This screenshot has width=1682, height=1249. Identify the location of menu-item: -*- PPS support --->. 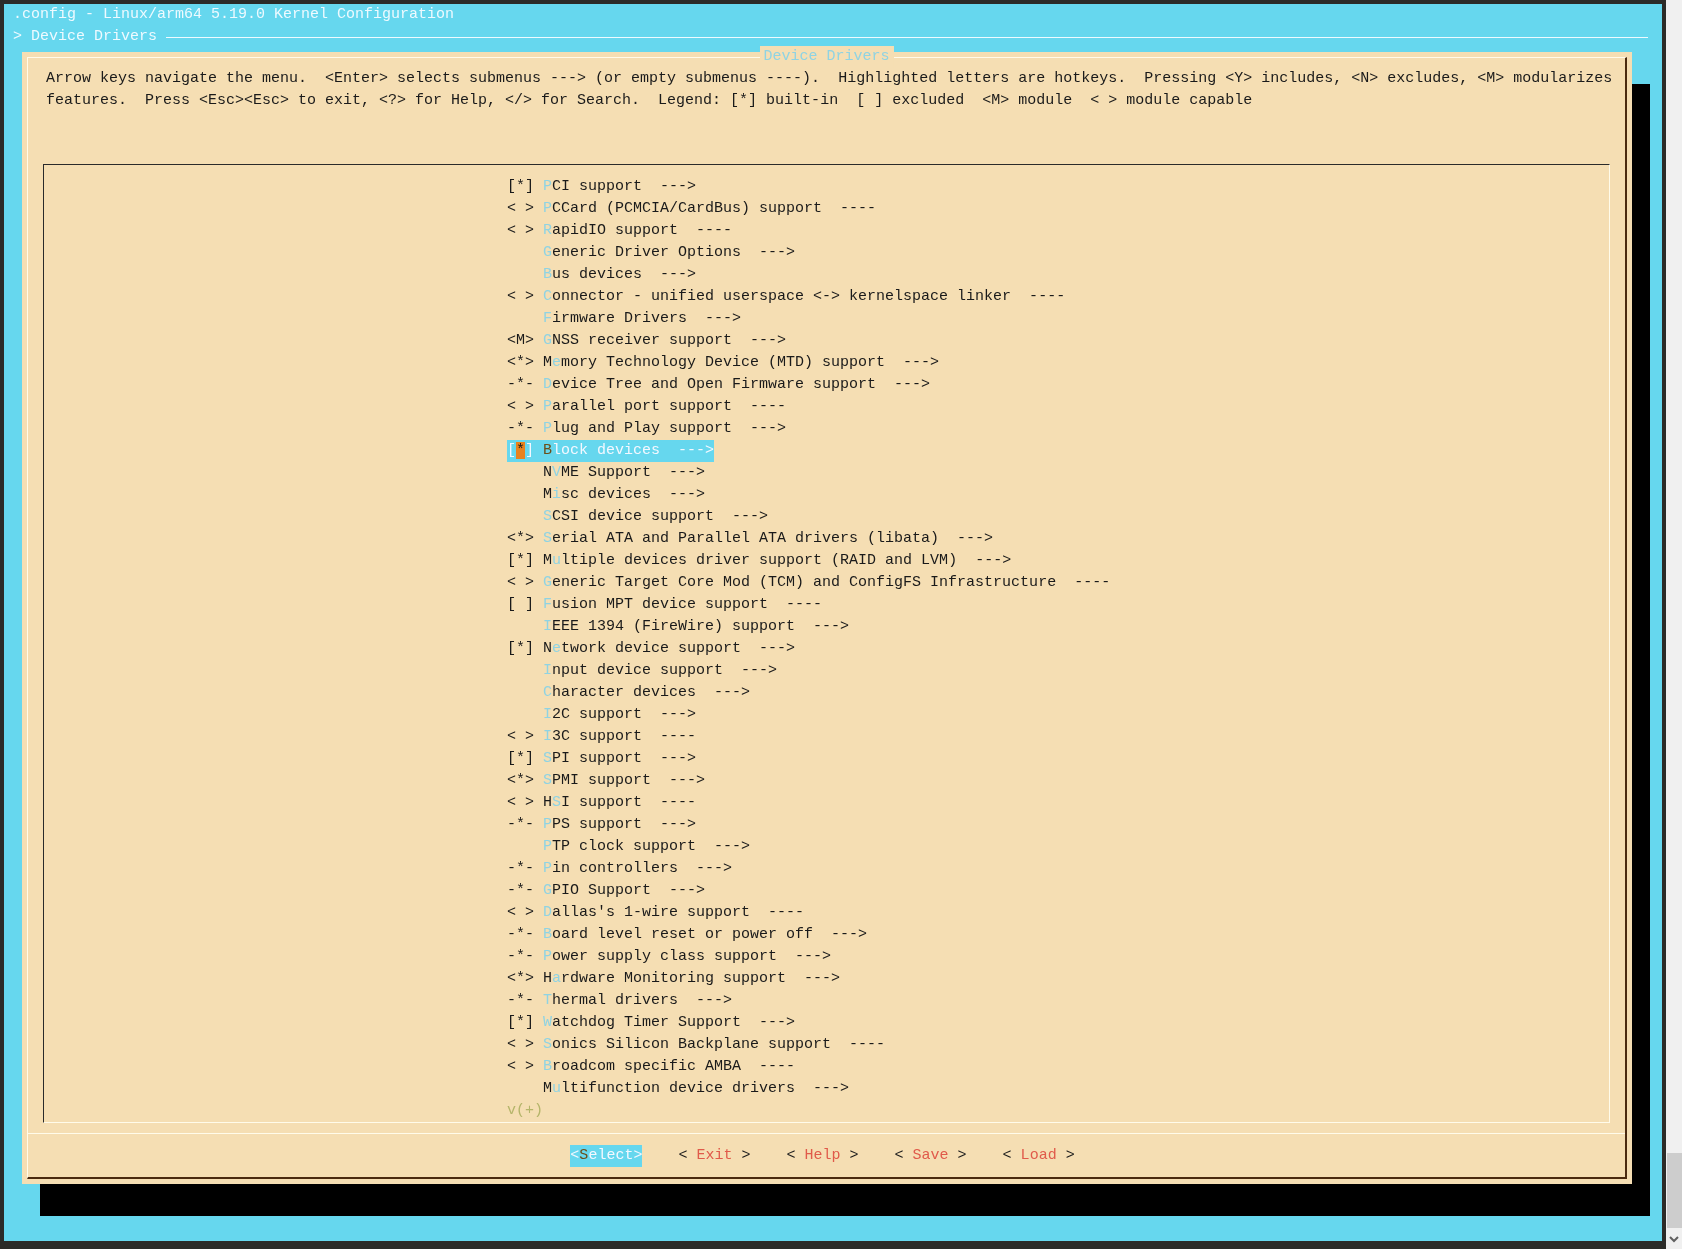
(602, 825).